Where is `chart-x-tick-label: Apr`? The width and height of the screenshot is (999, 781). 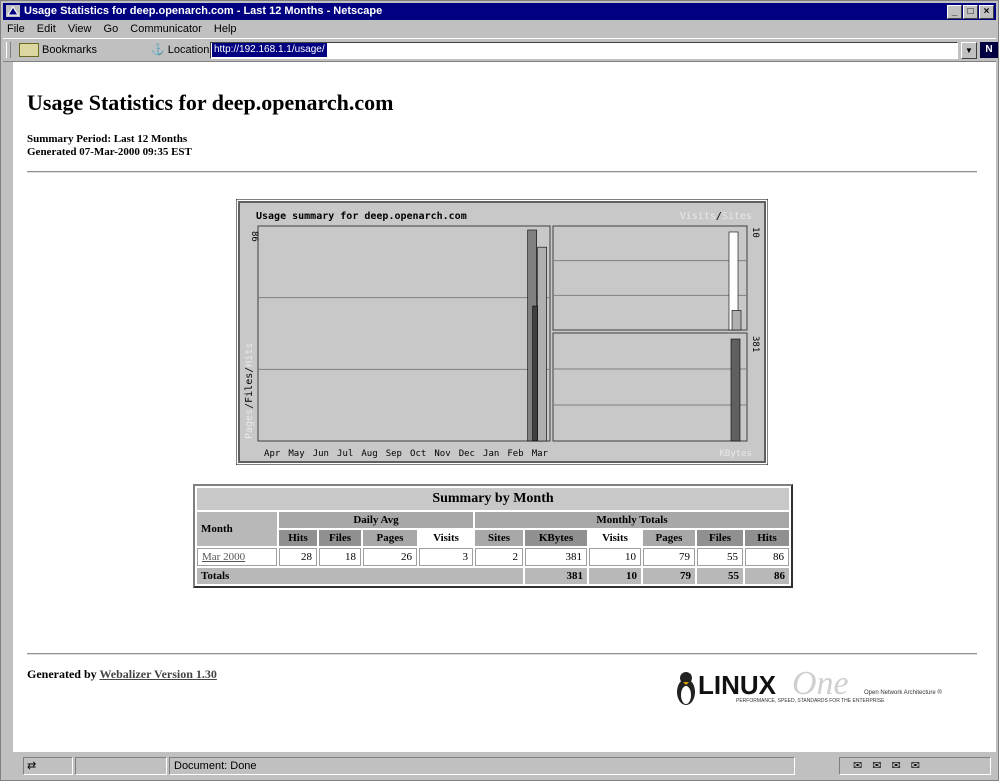 chart-x-tick-label: Apr is located at coordinates (272, 454).